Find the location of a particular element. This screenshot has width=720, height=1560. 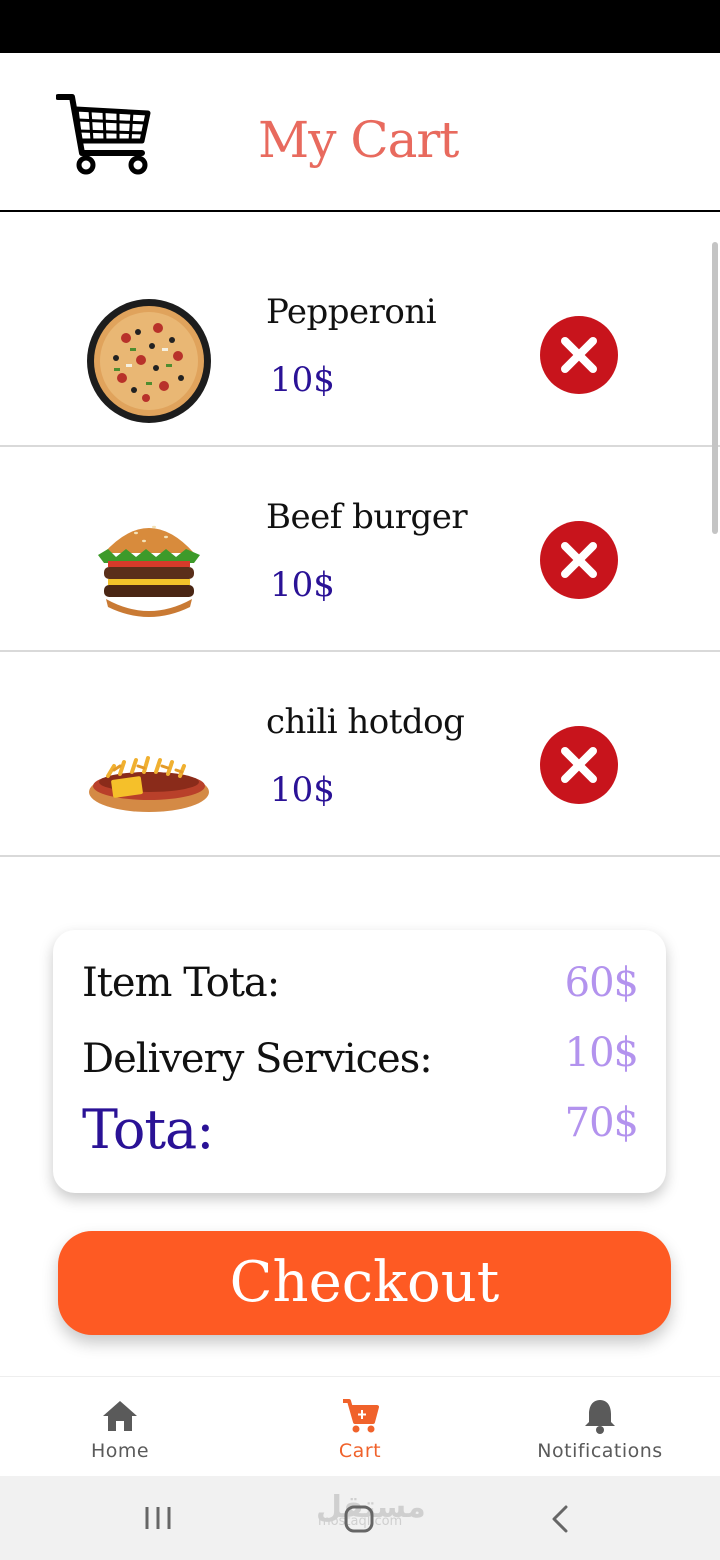

cart-item: chili hotdog 10$ is located at coordinates (360, 754).